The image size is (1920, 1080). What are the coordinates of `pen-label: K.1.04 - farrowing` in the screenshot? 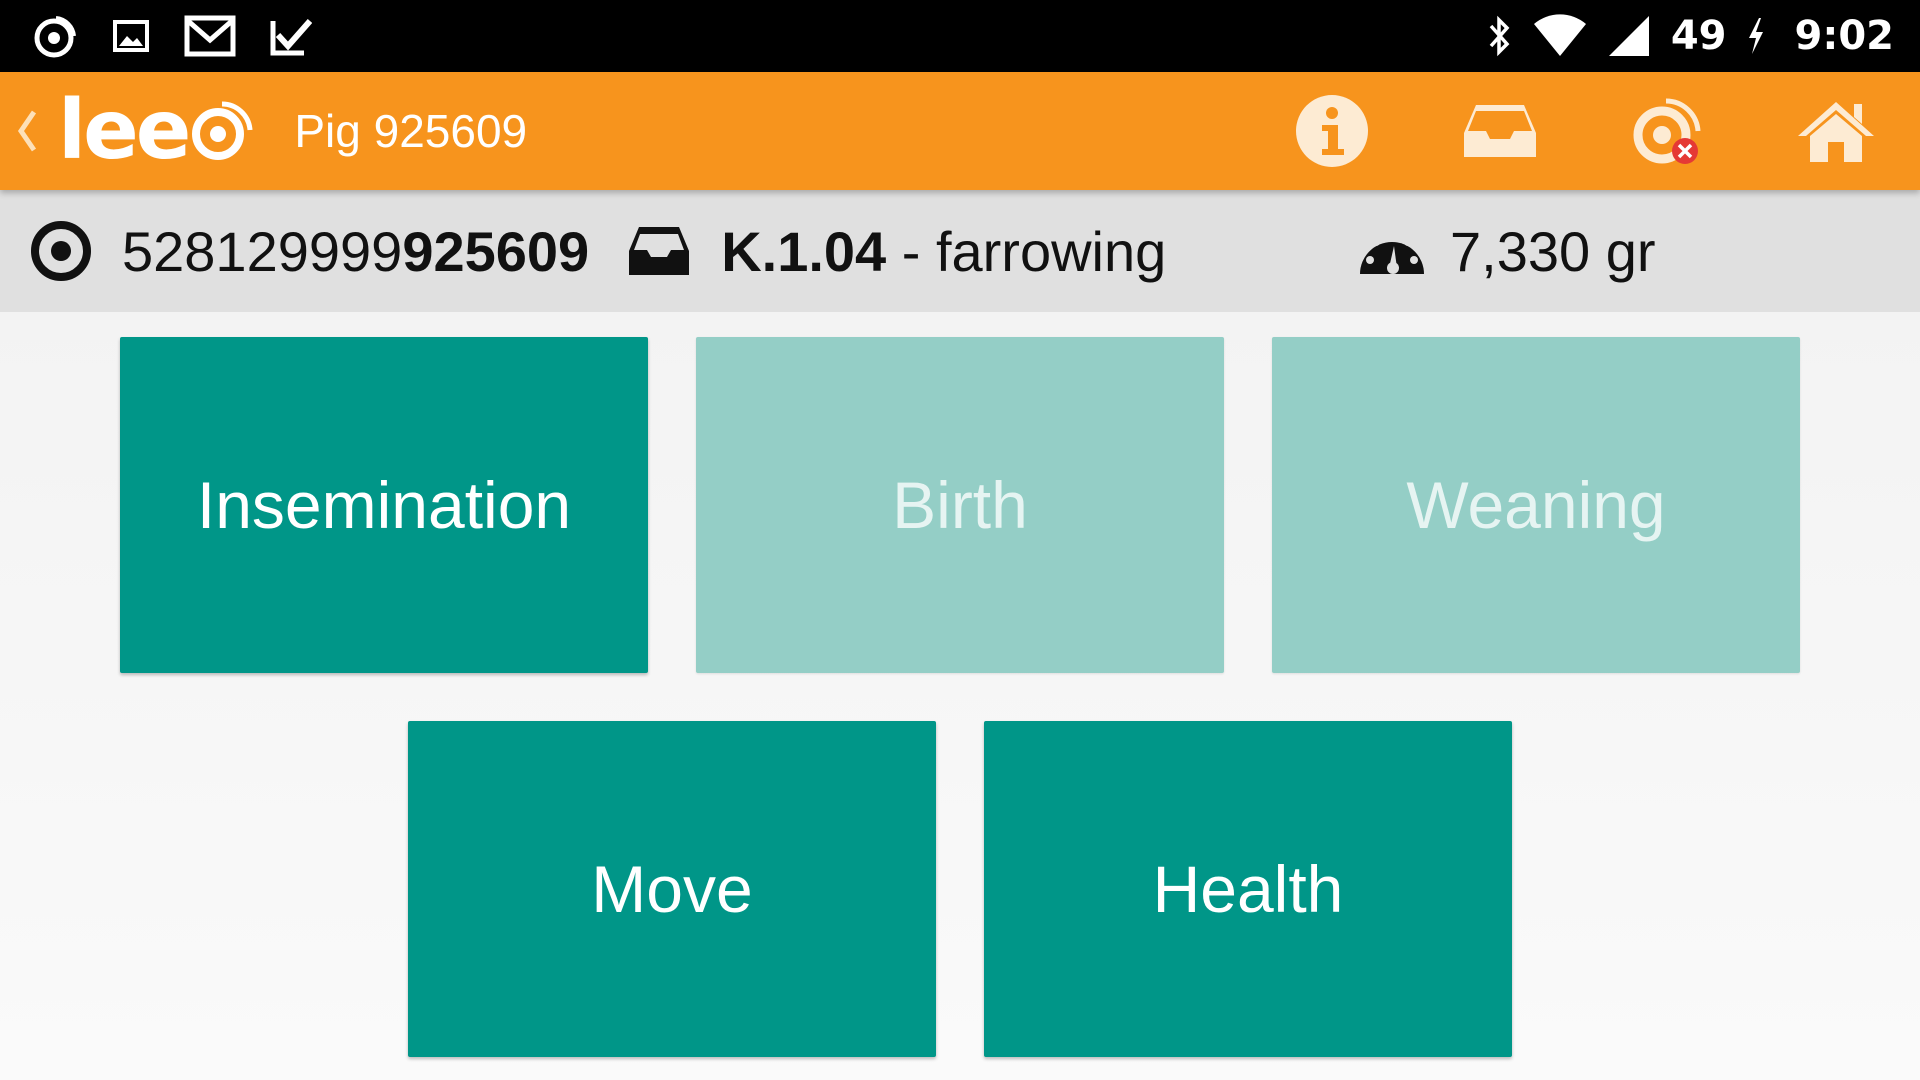 It's located at (943, 251).